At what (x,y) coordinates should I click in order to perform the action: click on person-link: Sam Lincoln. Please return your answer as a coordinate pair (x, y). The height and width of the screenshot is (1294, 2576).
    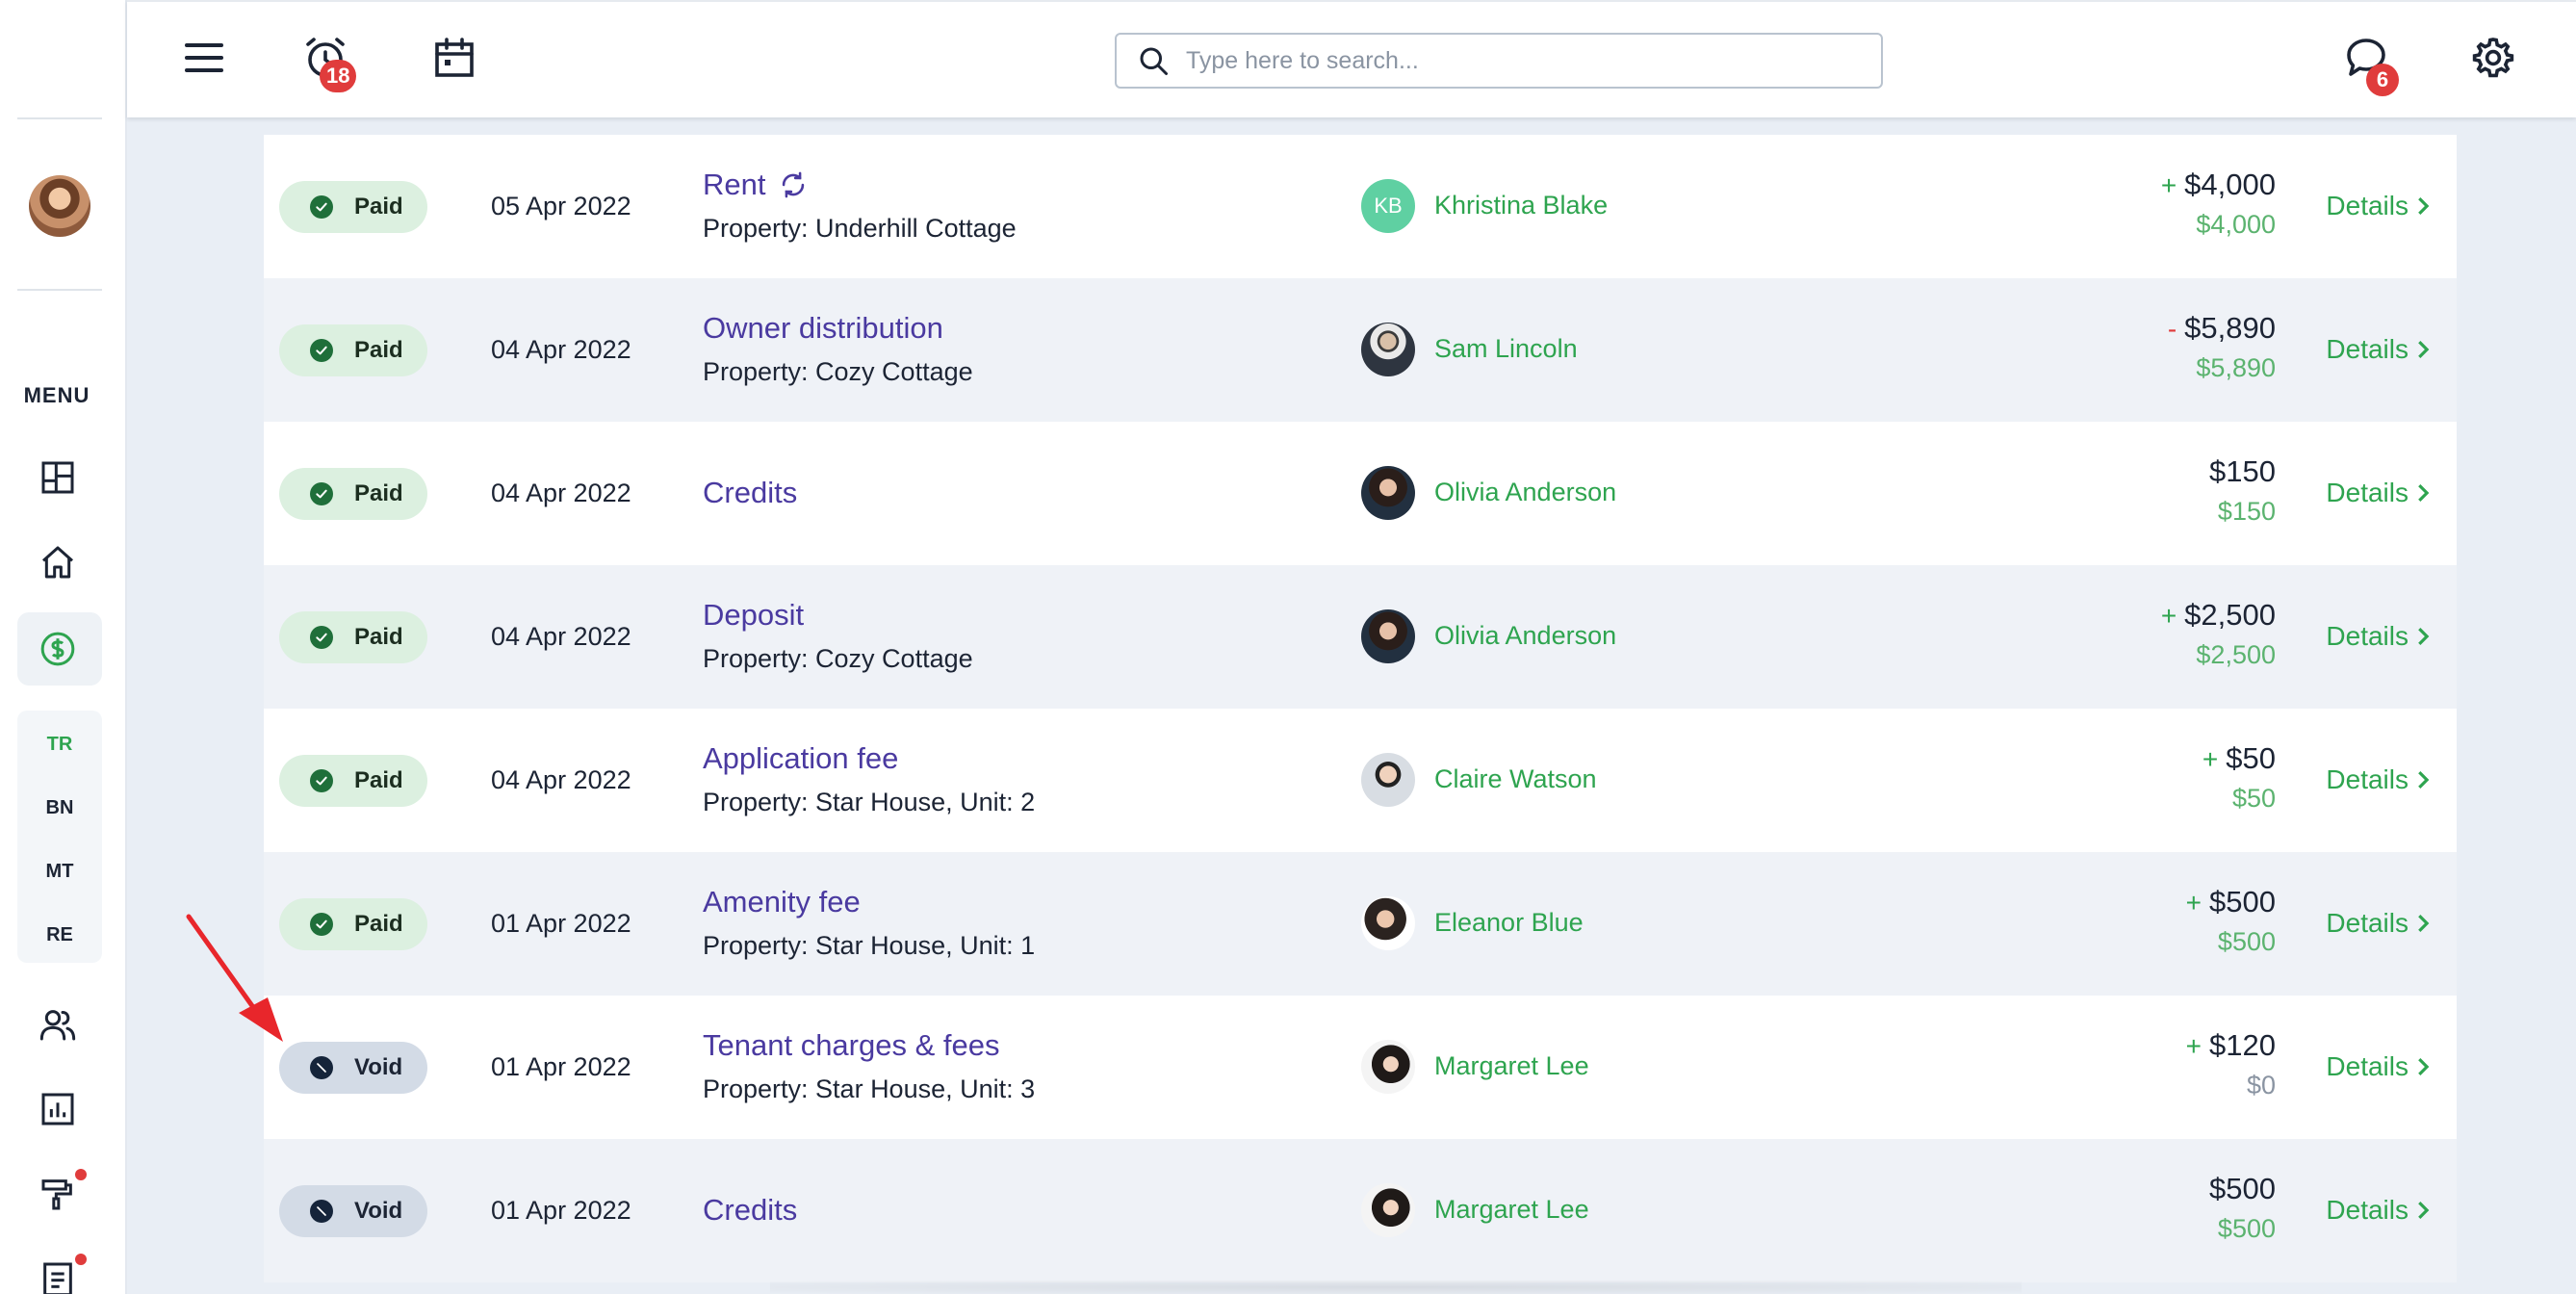
    Looking at the image, I should click on (1506, 349).